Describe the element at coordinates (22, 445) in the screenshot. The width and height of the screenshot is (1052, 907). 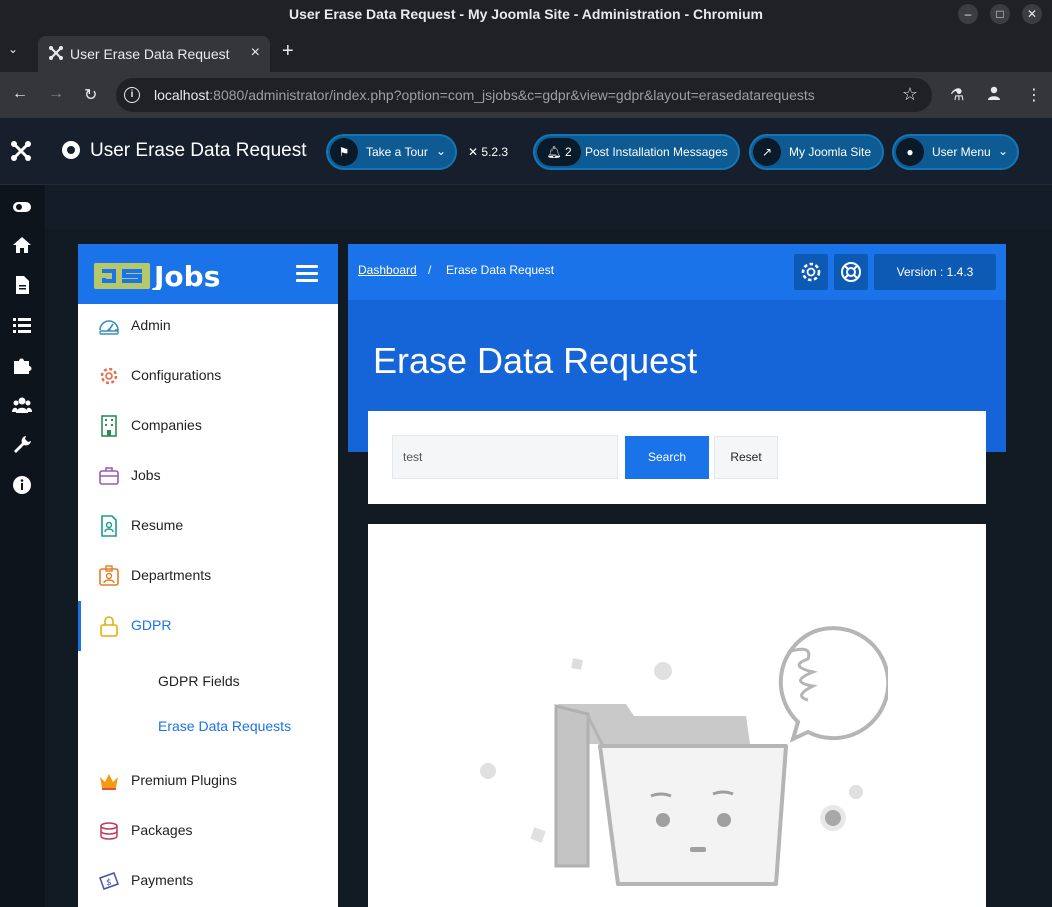
I see `system-wrench-icon` at that location.